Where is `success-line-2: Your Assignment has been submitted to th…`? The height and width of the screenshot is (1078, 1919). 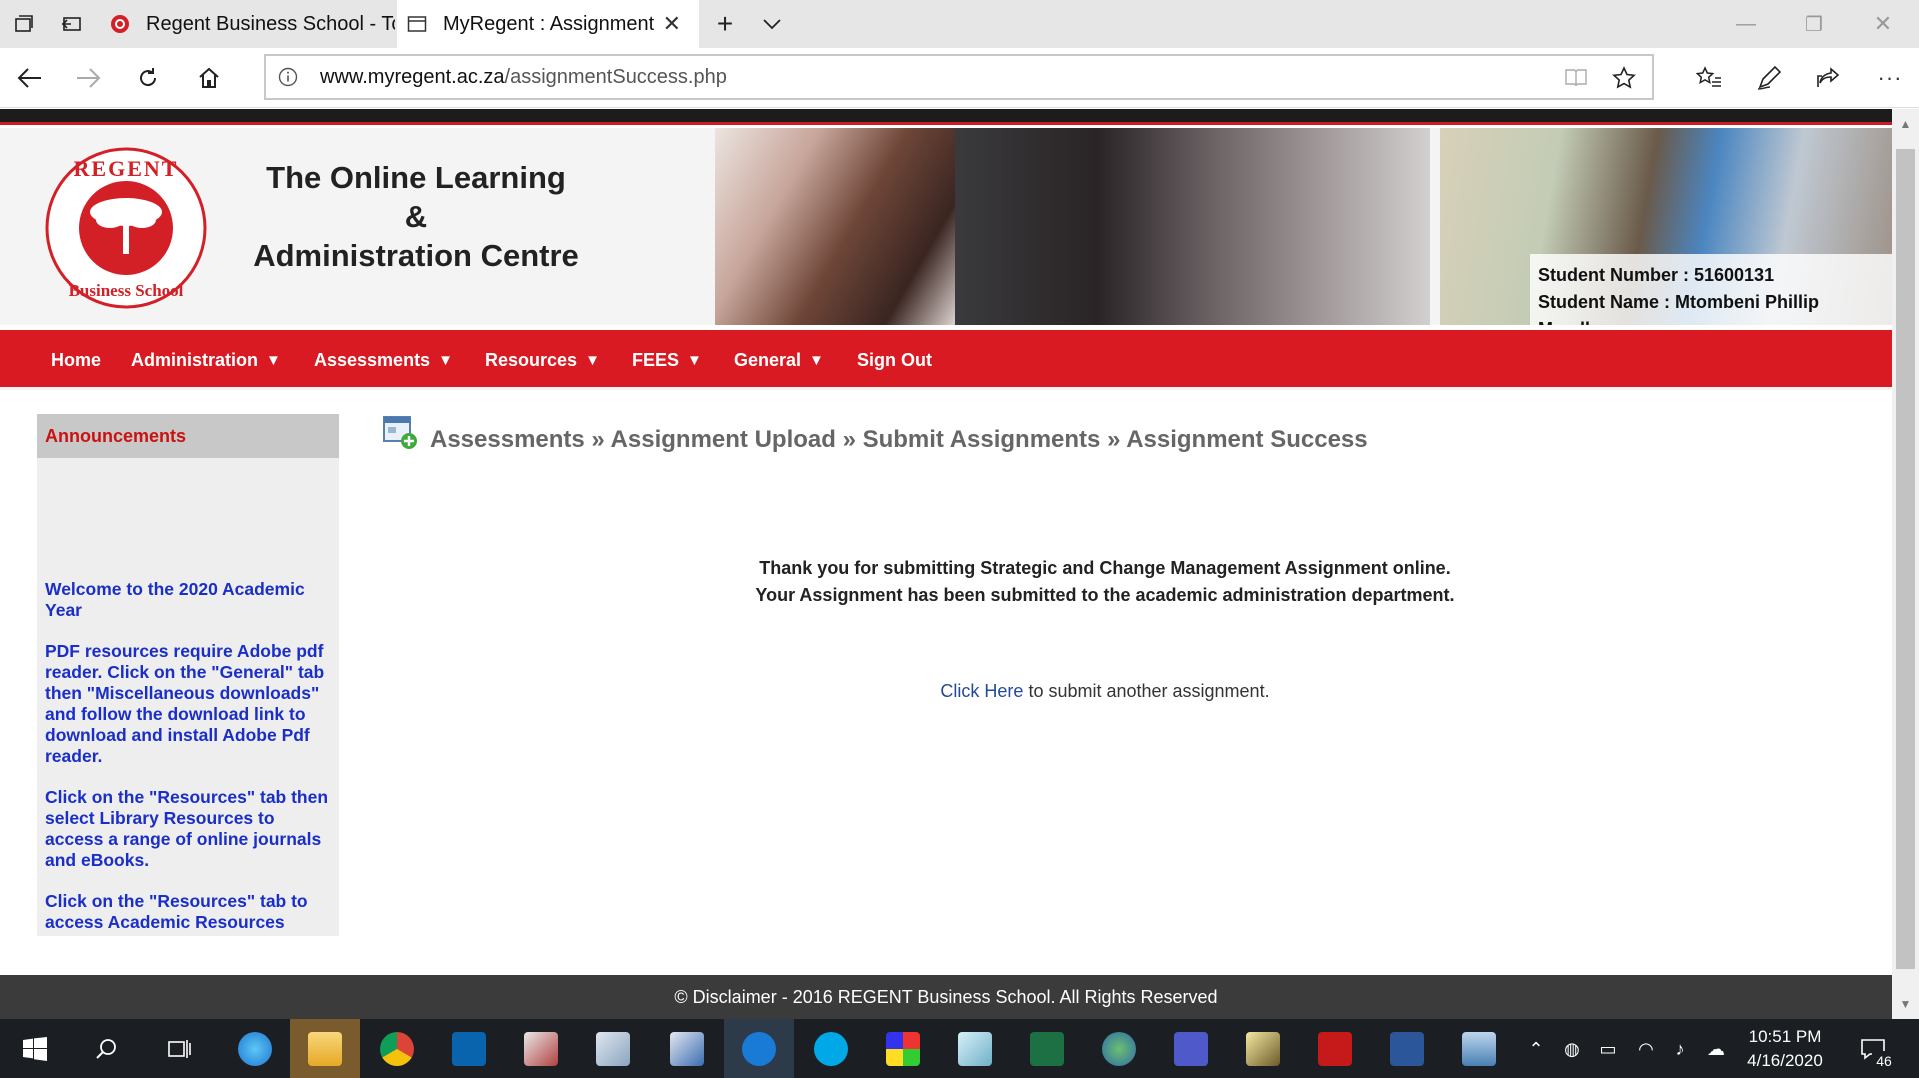 success-line-2: Your Assignment has been submitted to th… is located at coordinates (1105, 595).